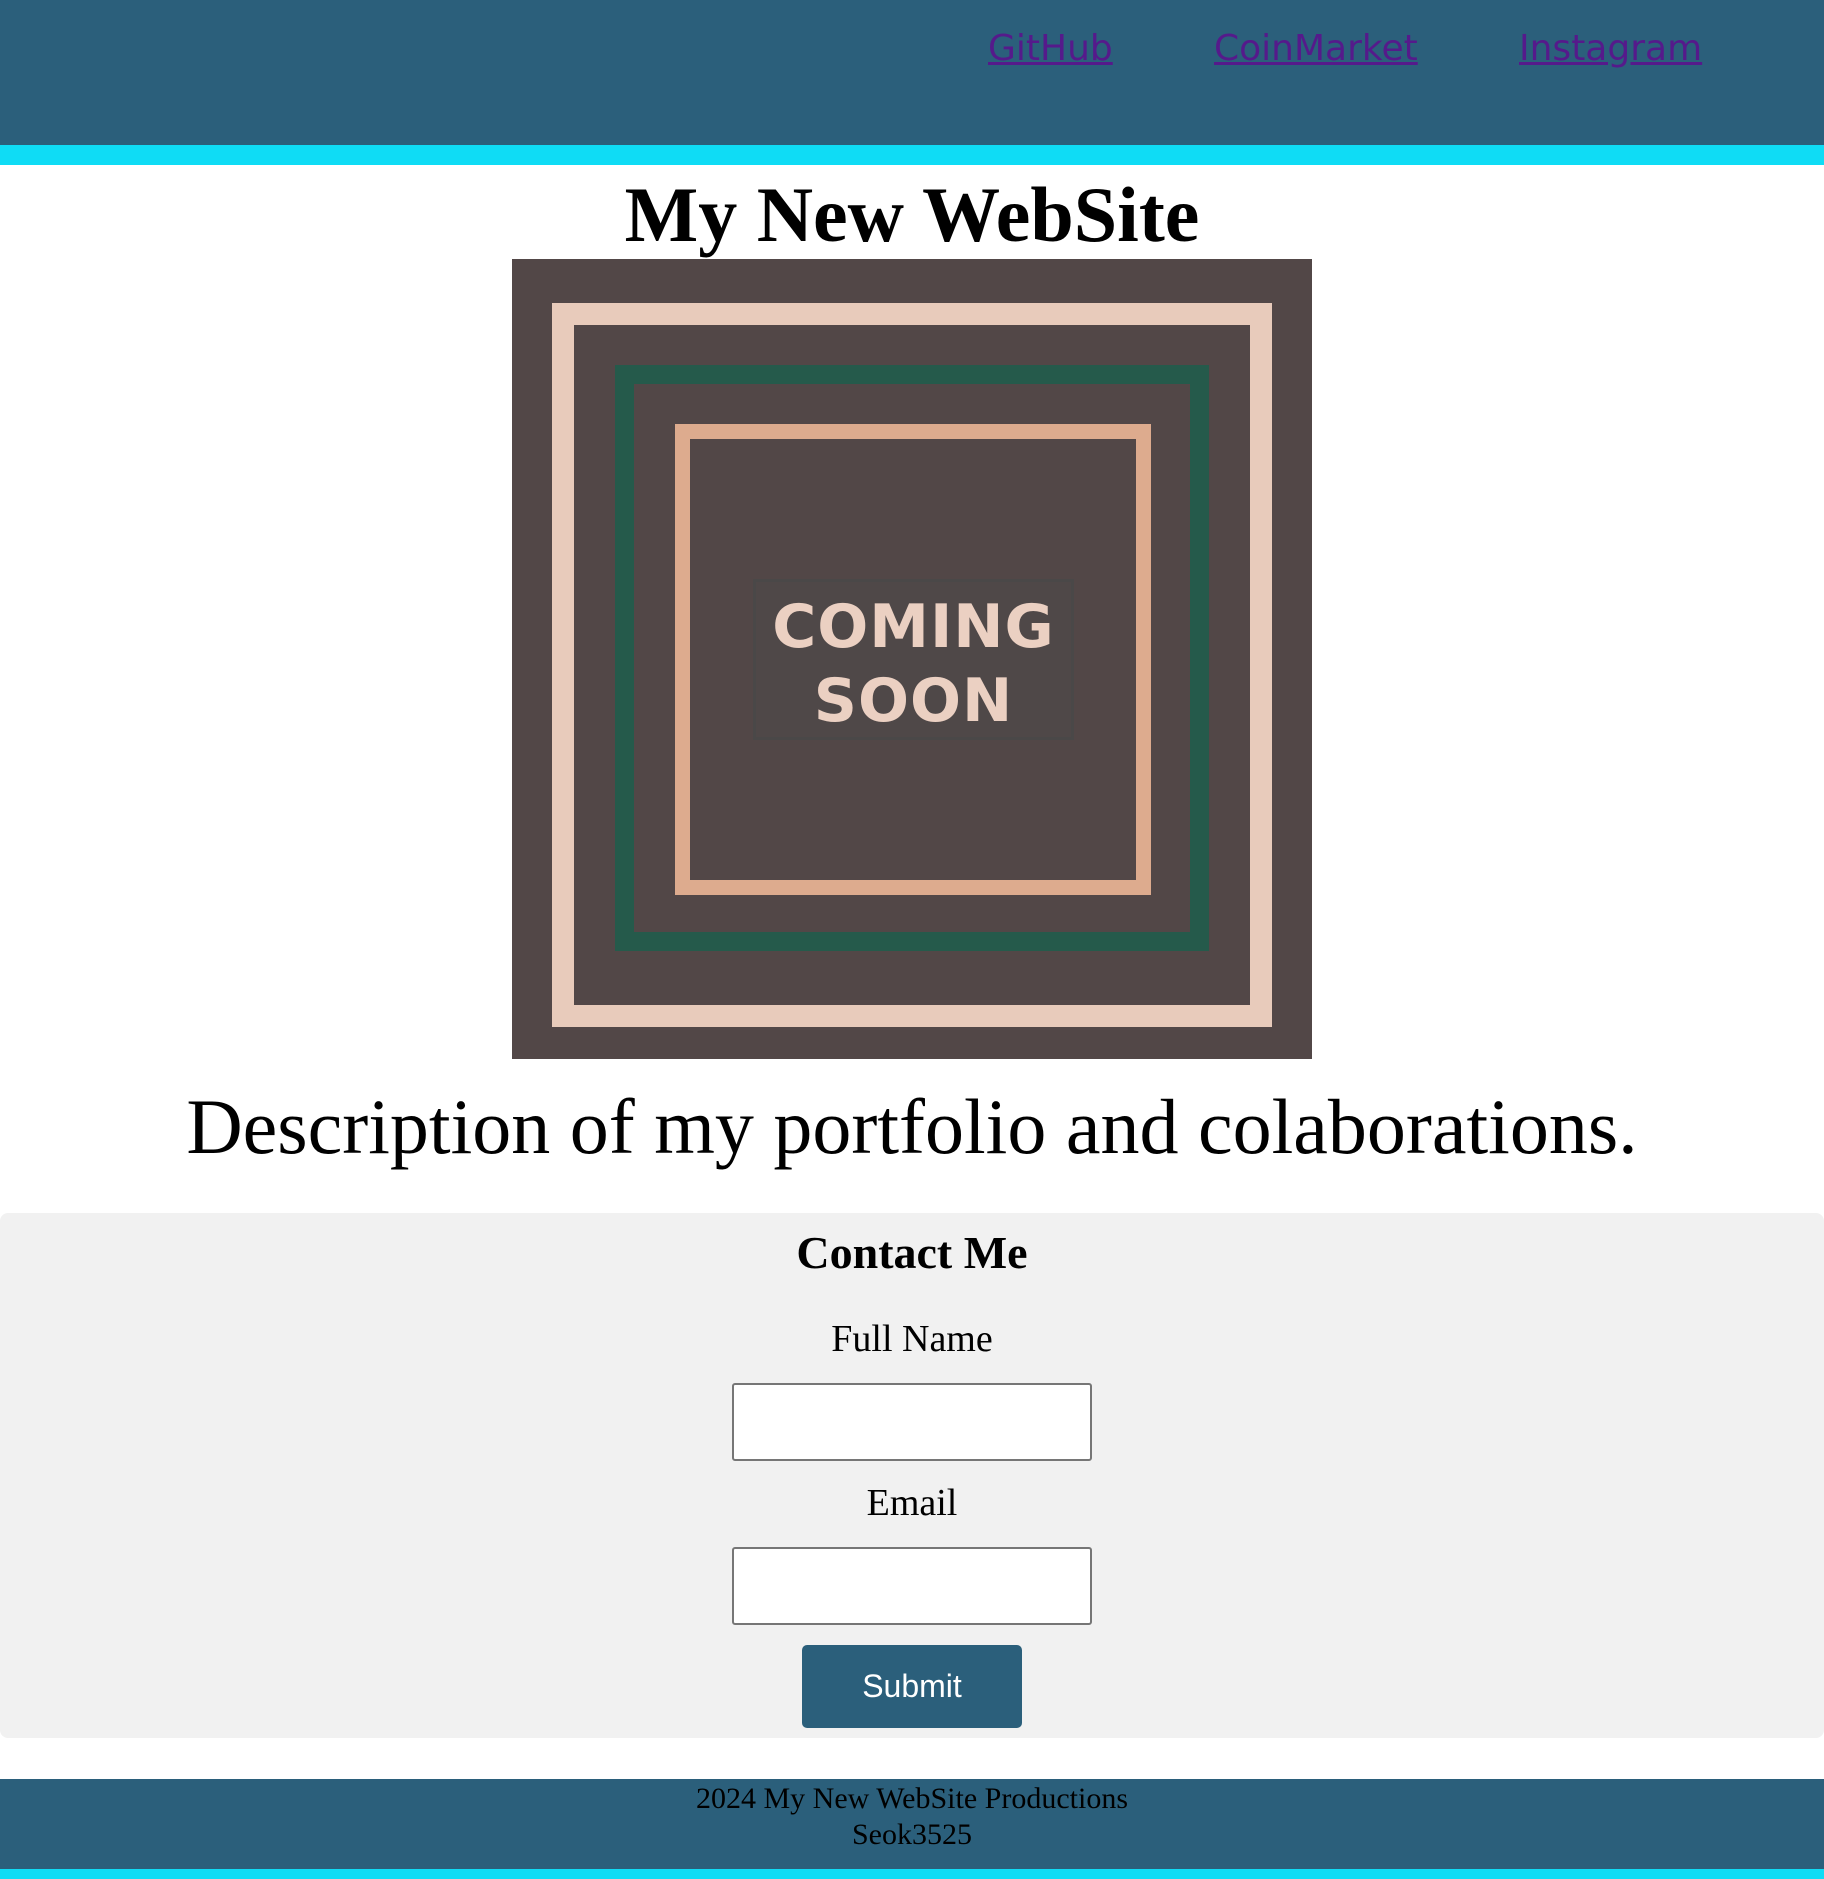 The height and width of the screenshot is (1879, 1824). Describe the element at coordinates (912, 155) in the screenshot. I see `header-accent-stripe` at that location.